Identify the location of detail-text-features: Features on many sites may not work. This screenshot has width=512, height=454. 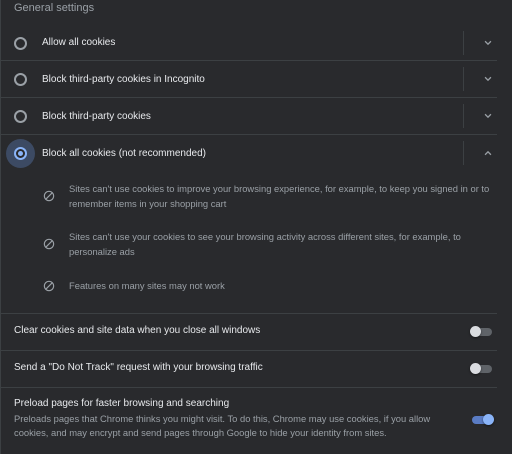
(147, 285).